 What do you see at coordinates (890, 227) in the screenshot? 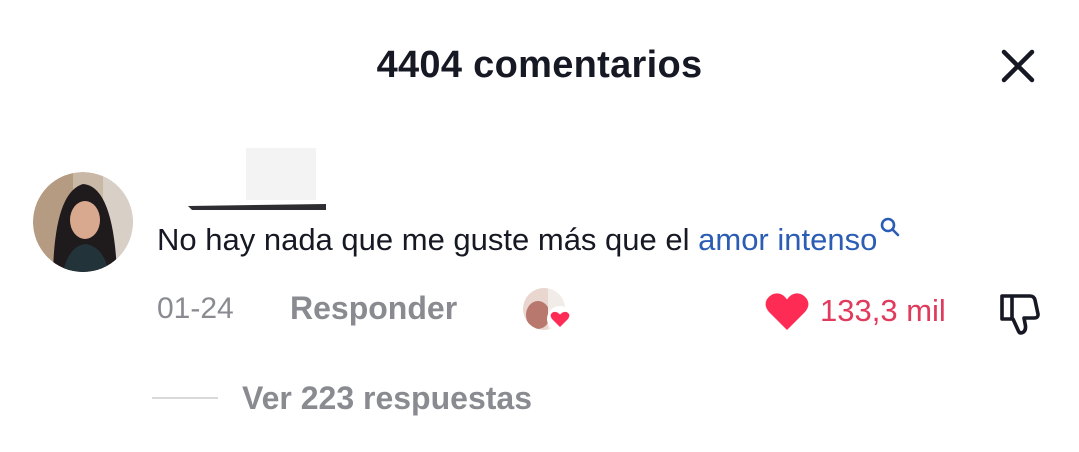
I see `search-icon` at bounding box center [890, 227].